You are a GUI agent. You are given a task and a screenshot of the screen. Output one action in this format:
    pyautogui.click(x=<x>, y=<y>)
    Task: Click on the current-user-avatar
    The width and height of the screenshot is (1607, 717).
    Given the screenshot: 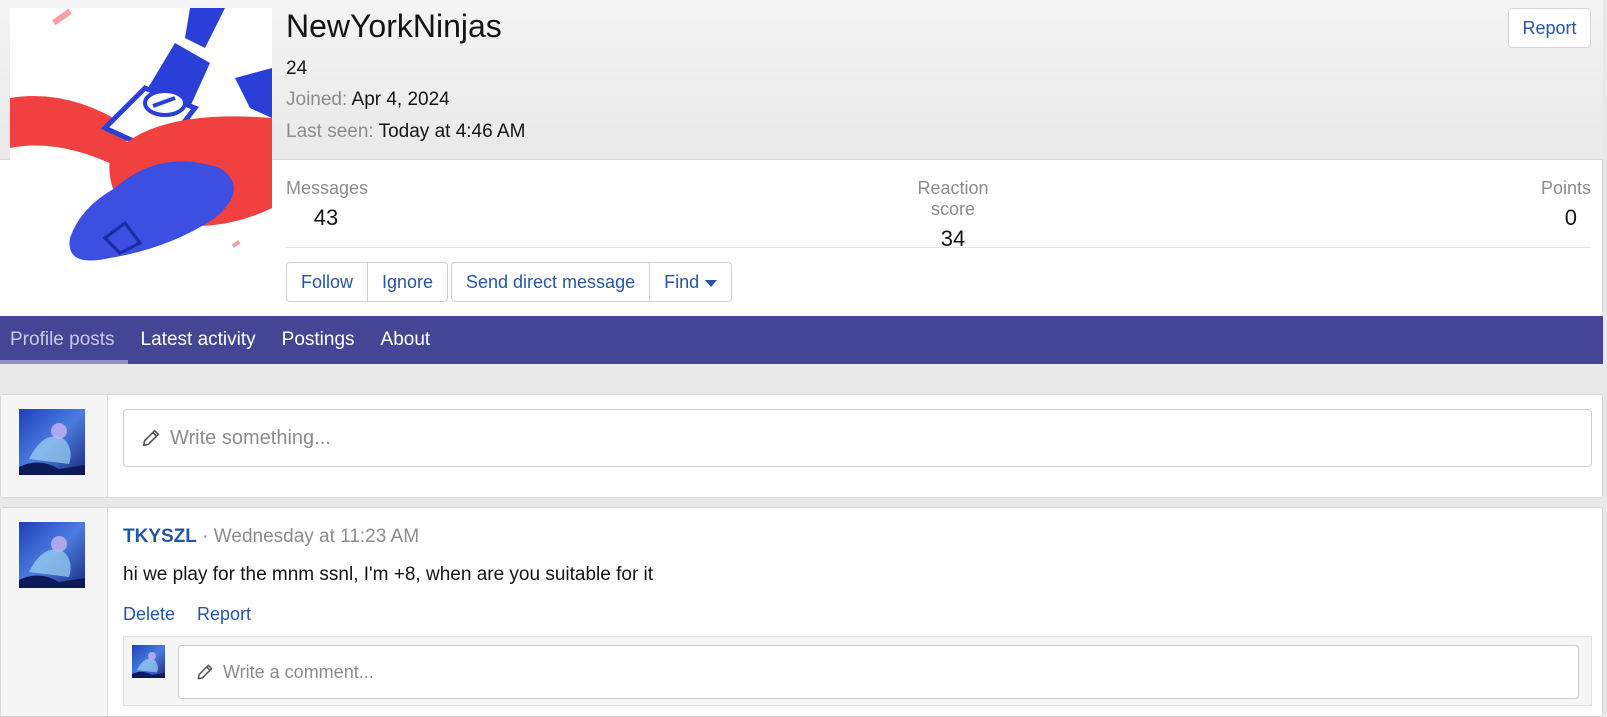 What is the action you would take?
    pyautogui.click(x=52, y=442)
    